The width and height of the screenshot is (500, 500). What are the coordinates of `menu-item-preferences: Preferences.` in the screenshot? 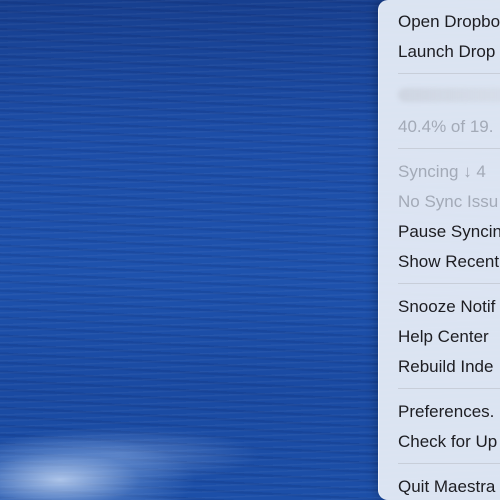 It's located at (446, 412).